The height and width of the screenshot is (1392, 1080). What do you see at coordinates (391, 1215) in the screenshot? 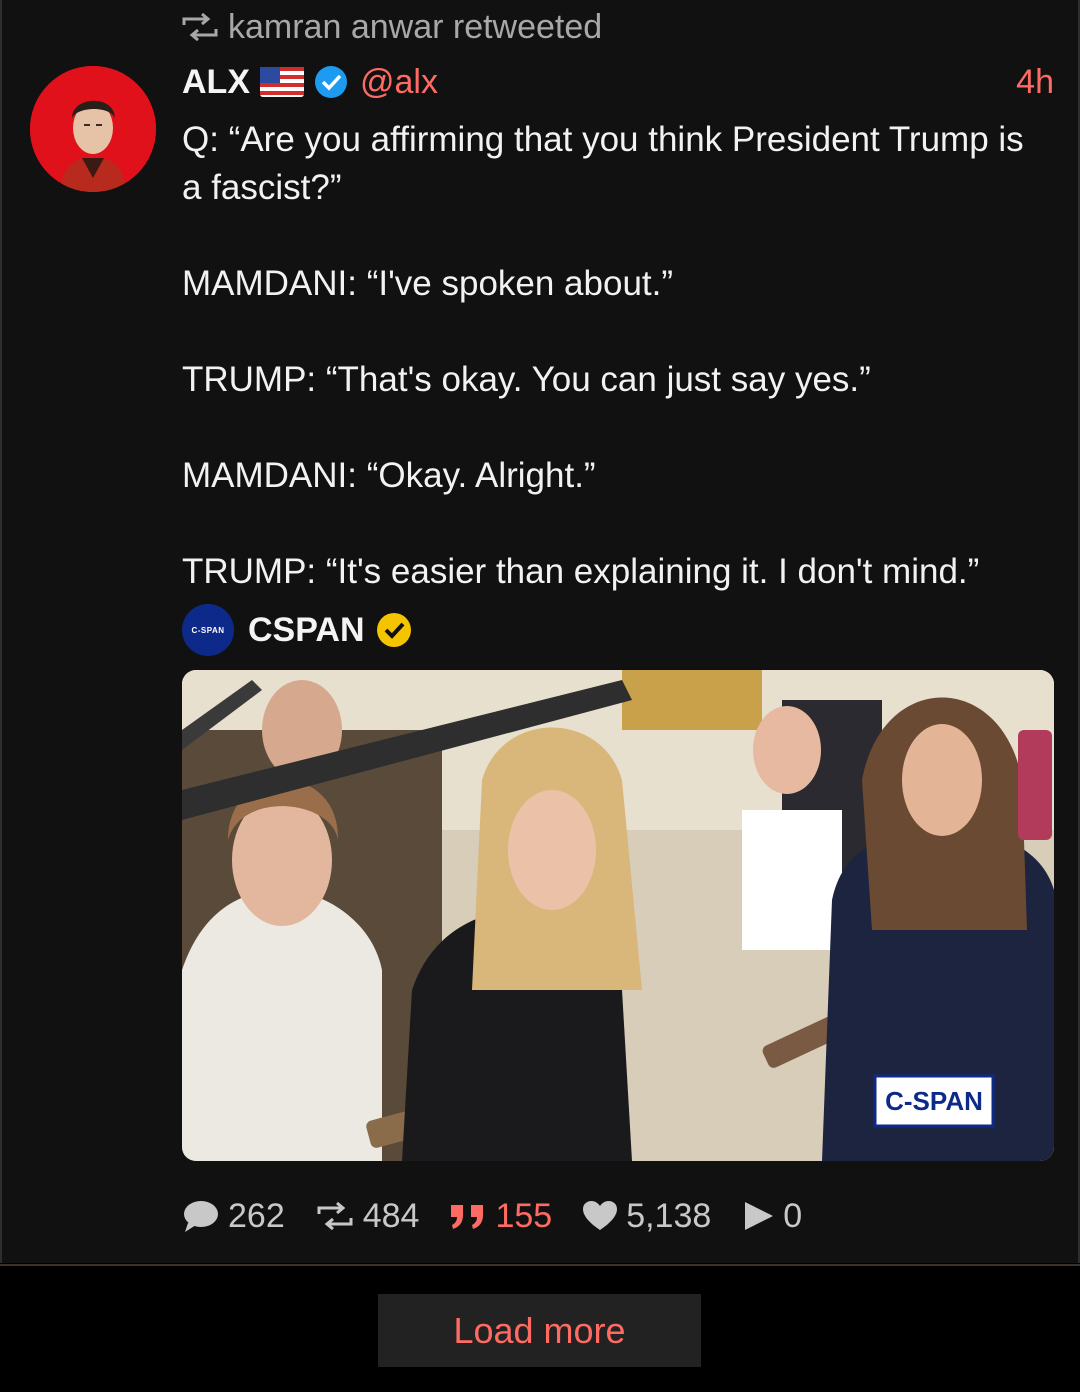
I see `retweet-count: 484` at bounding box center [391, 1215].